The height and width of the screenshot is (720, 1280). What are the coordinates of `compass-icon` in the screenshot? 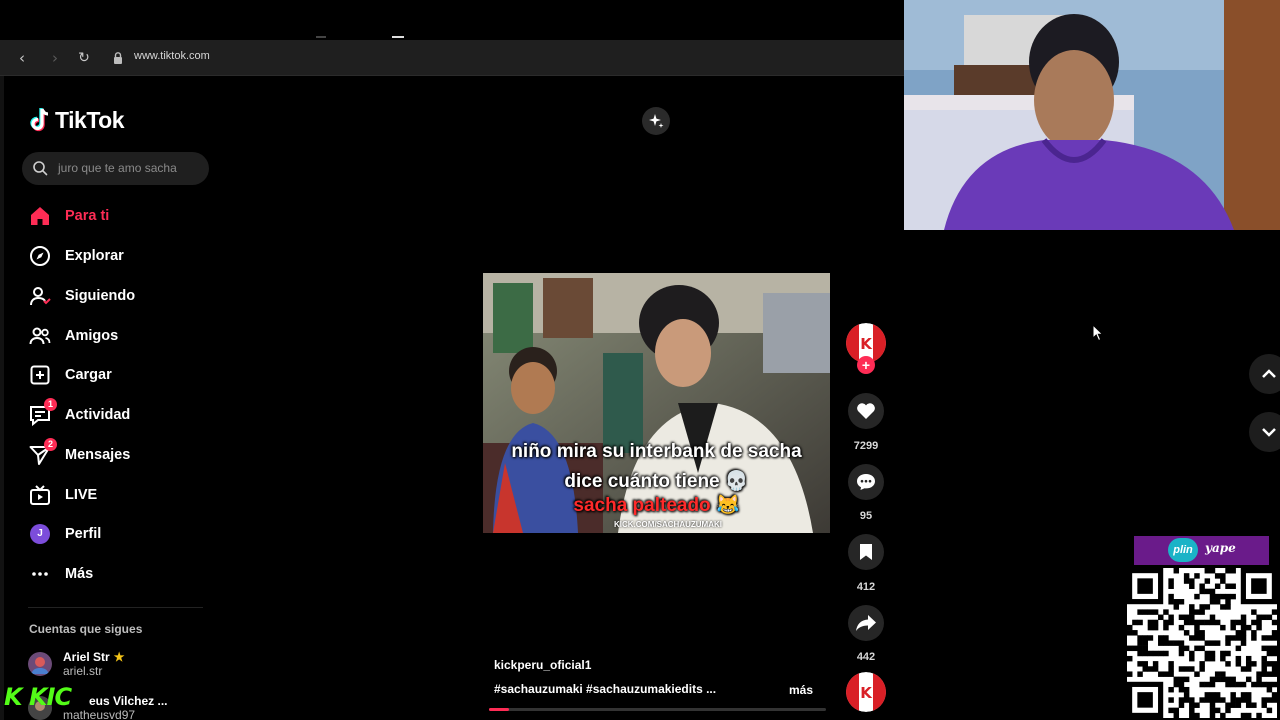 It's located at (40, 256).